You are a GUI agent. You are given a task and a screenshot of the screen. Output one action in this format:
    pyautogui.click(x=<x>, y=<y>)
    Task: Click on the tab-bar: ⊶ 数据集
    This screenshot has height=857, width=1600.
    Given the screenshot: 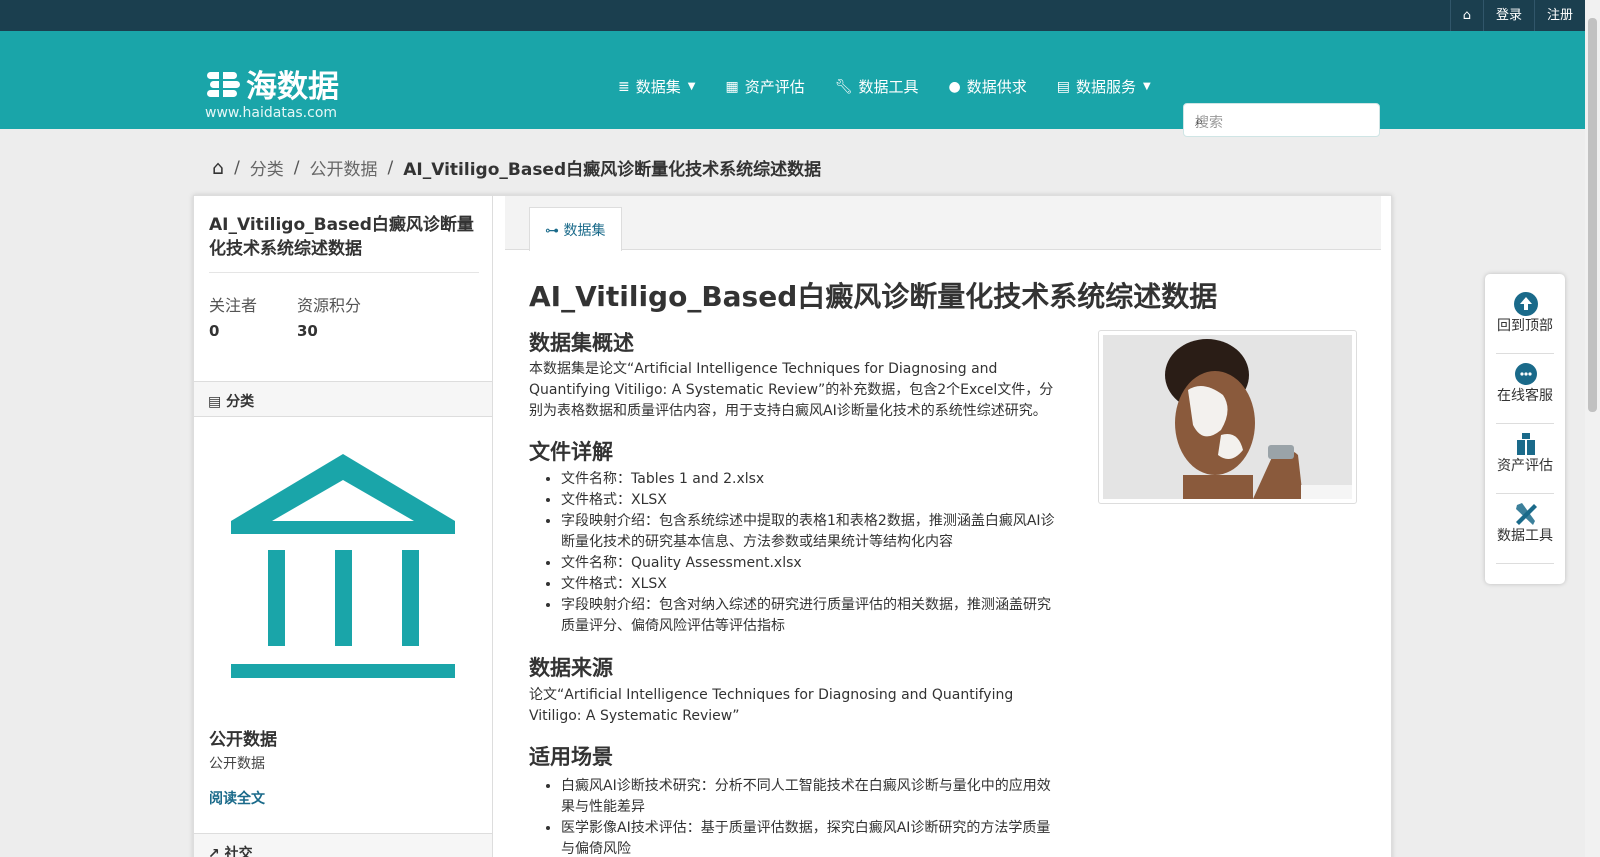 What is the action you would take?
    pyautogui.click(x=943, y=223)
    